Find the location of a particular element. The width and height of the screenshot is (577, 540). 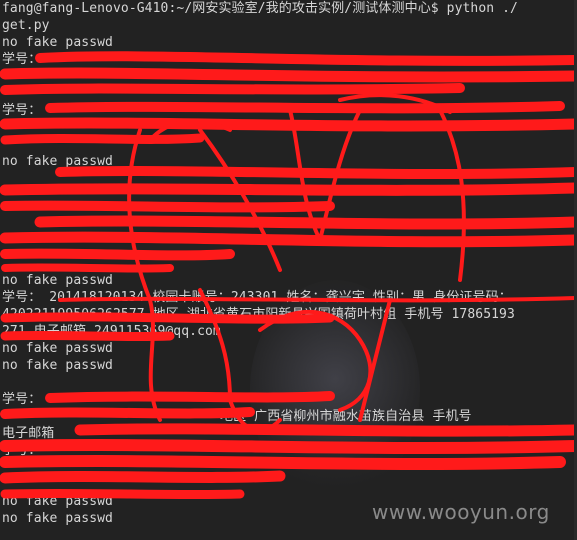

output-record-line: 271 电子邮箱 249115369@qq.com is located at coordinates (111, 331).